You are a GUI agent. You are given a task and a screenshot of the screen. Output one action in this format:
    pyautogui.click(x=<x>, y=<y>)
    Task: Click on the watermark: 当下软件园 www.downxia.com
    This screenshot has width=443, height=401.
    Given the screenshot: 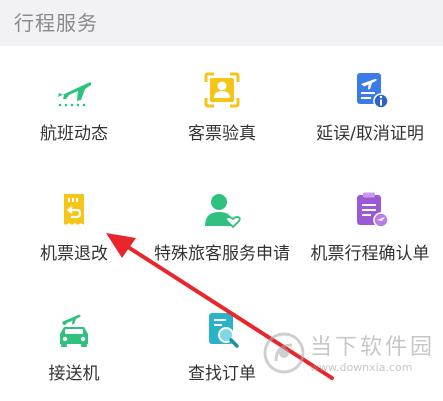 What is the action you would take?
    pyautogui.click(x=349, y=355)
    